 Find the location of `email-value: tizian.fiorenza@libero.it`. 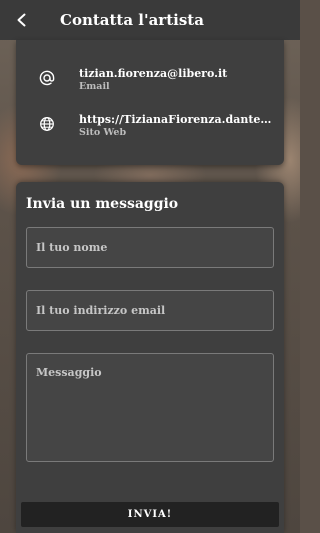

email-value: tizian.fiorenza@libero.it is located at coordinates (153, 73).